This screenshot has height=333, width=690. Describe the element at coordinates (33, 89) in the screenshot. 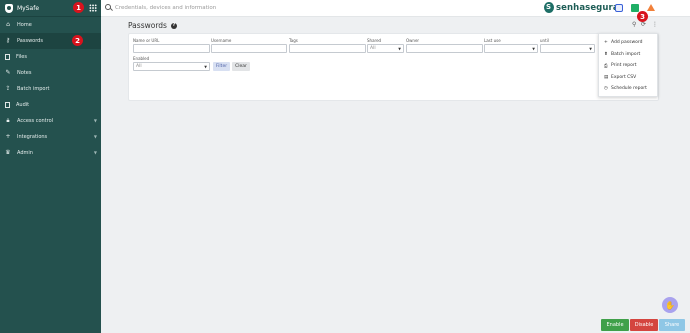

I see `sidebar-item-label: Batch import` at that location.